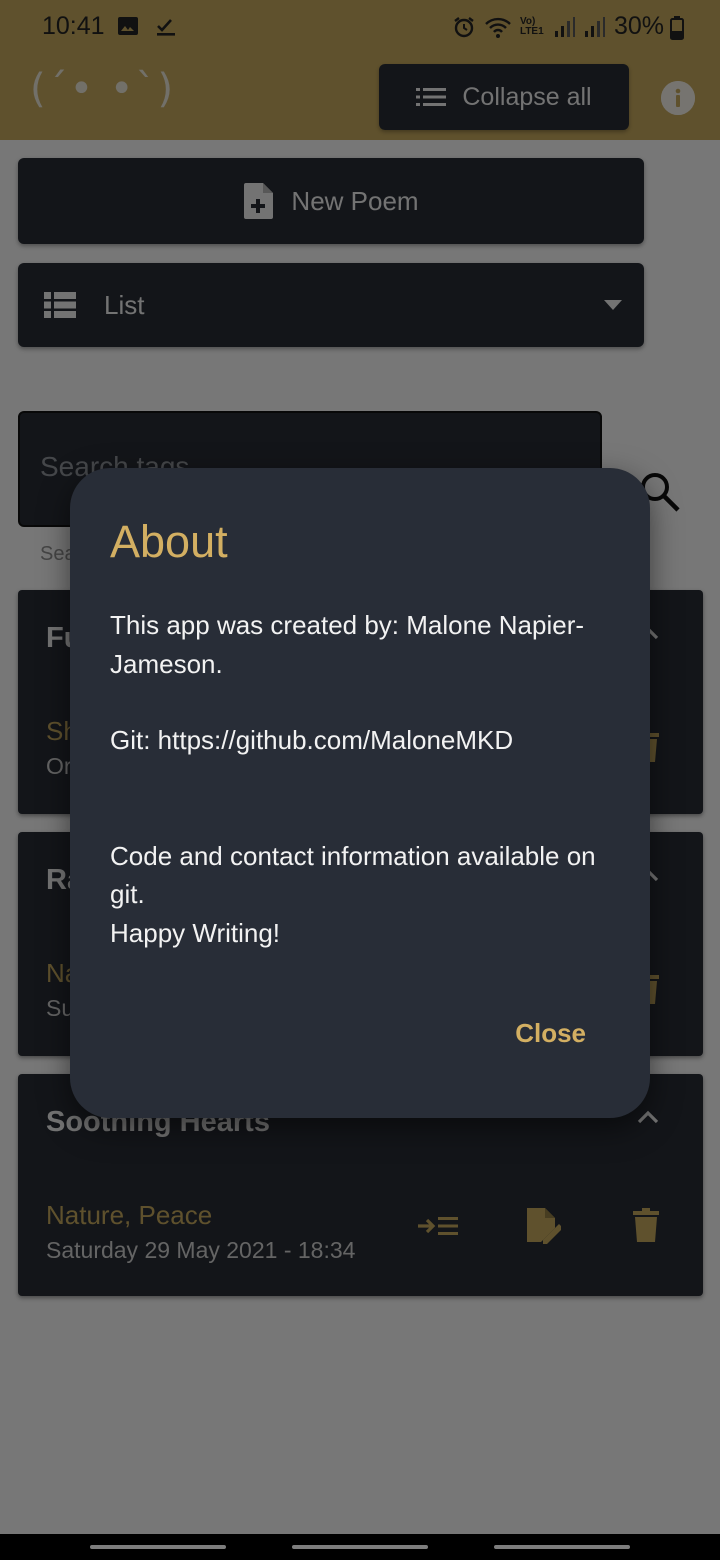 The width and height of the screenshot is (720, 1560). I want to click on system-nav-bar, so click(360, 1547).